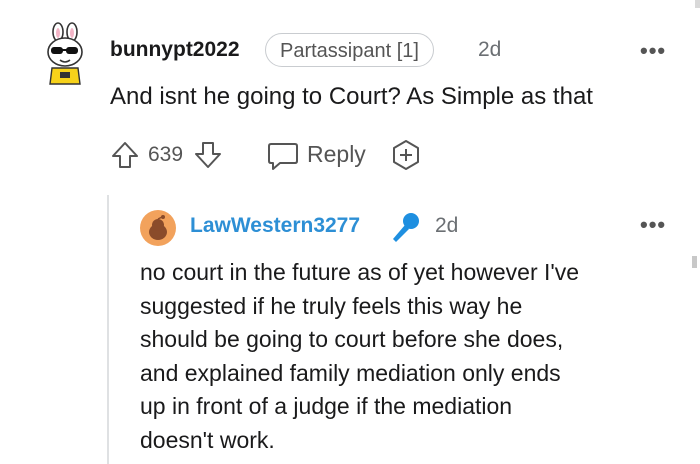 This screenshot has height=464, width=700. I want to click on microphone-icon, so click(406, 227).